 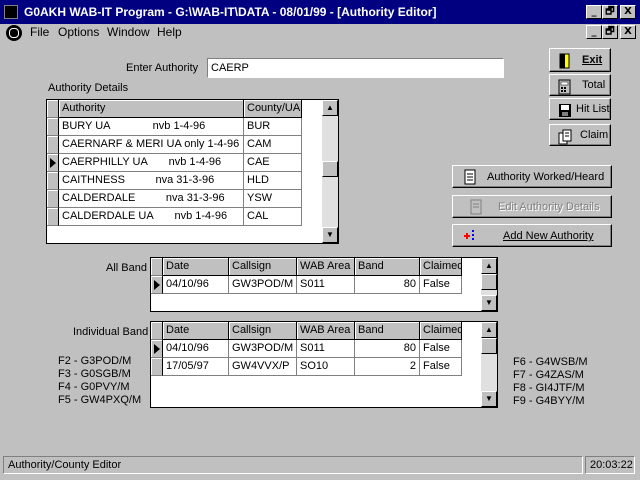 I want to click on globe-icon, so click(x=14, y=33).